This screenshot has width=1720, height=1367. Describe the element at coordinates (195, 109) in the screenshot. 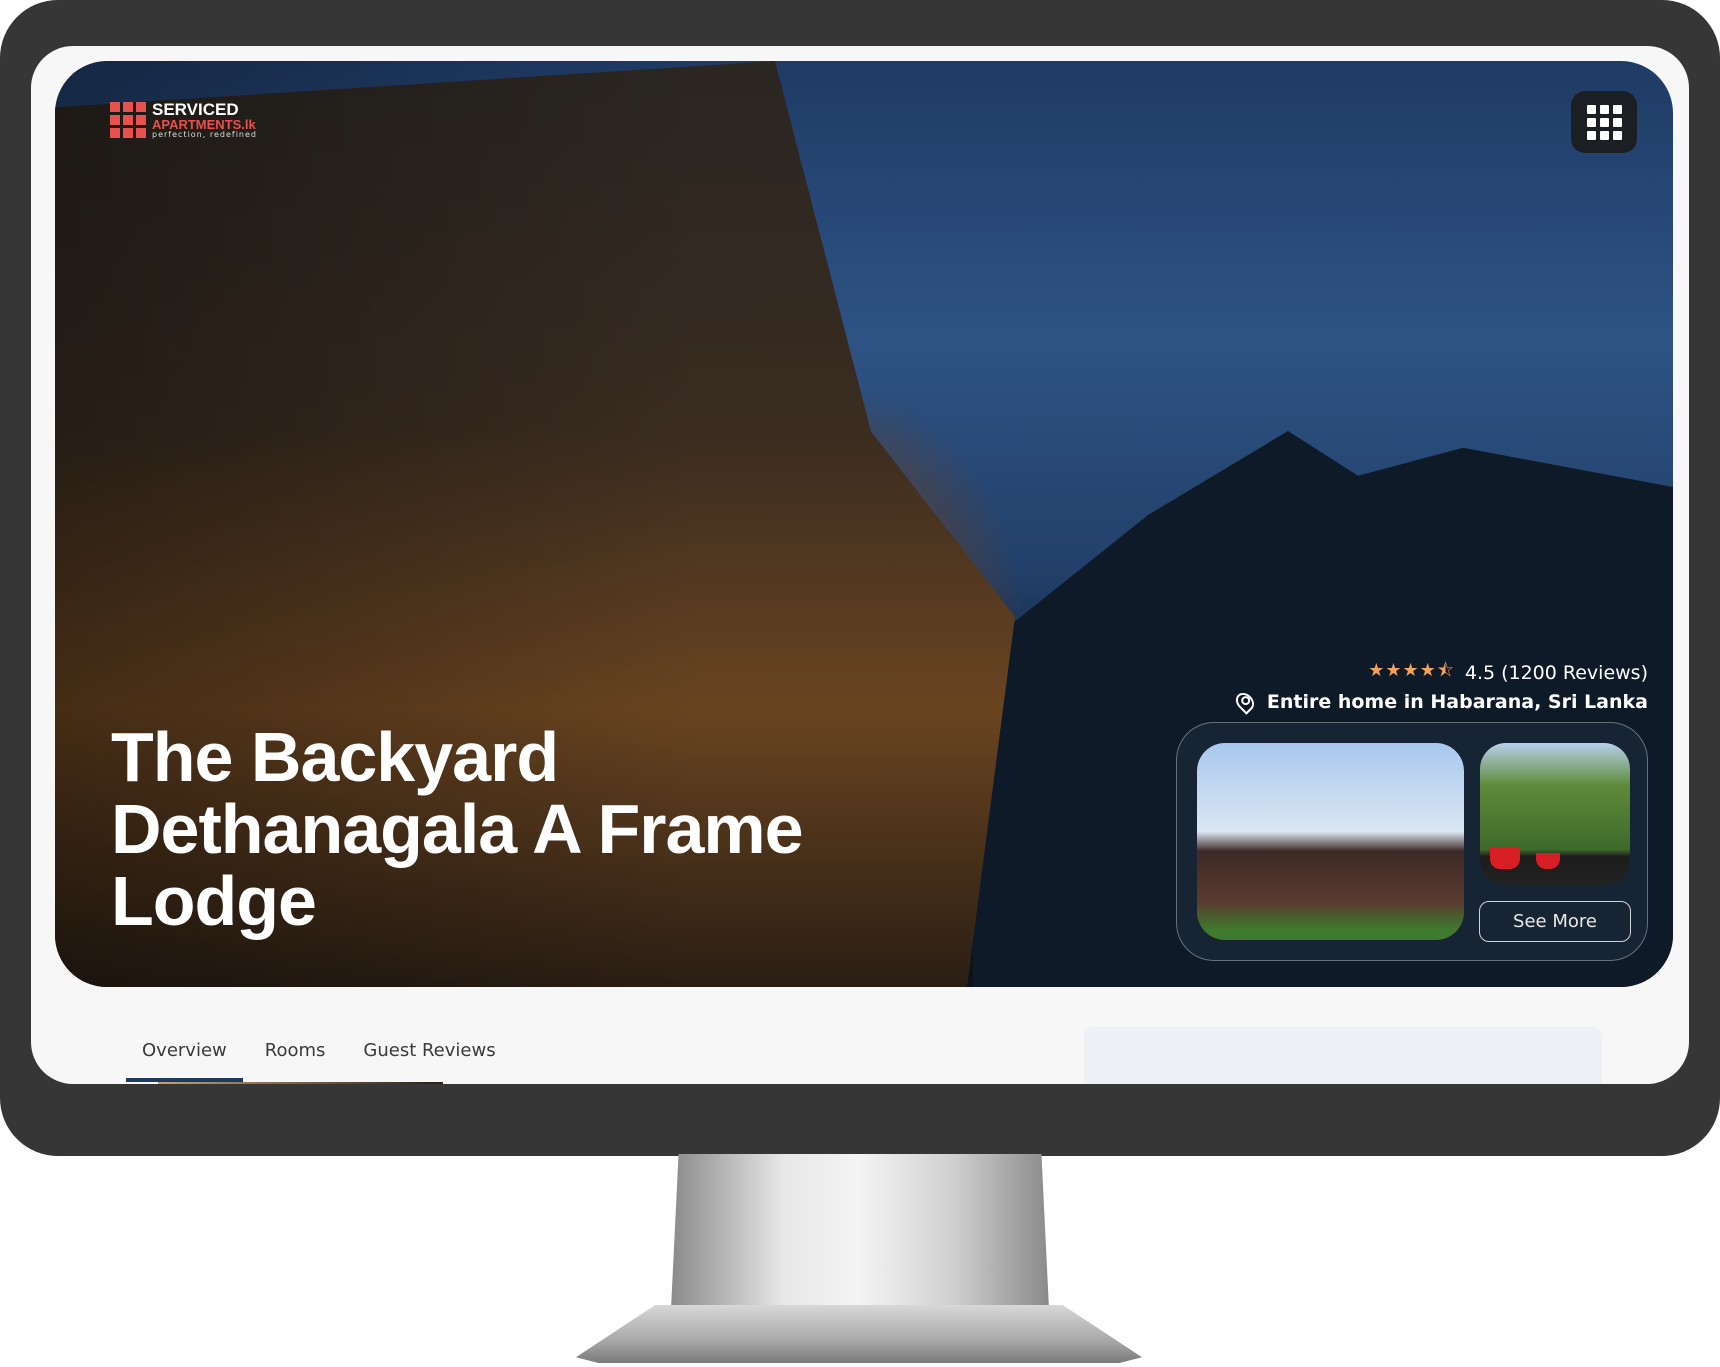

I see `logo-line1: SERVICED` at that location.